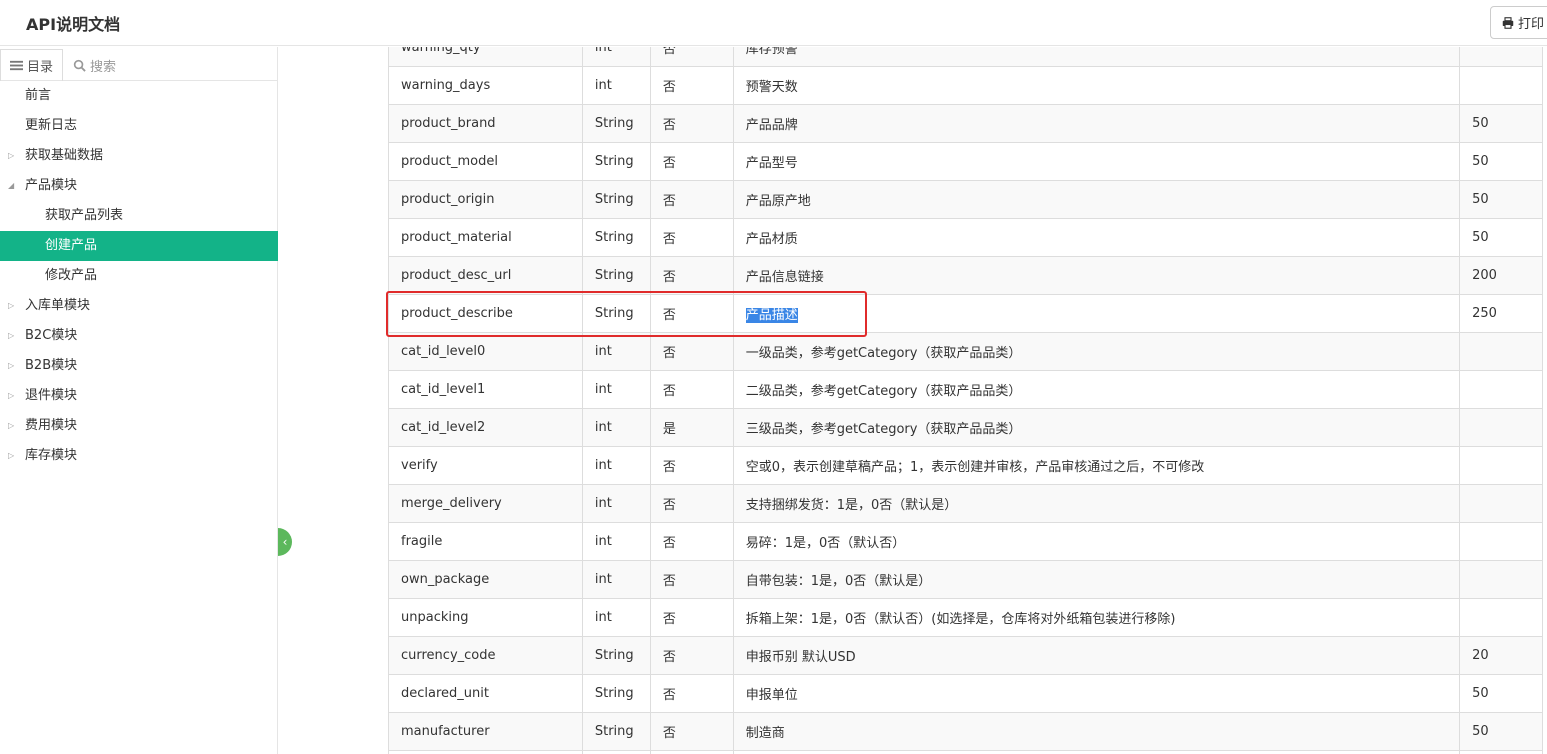  I want to click on table-row, so click(965, 752).